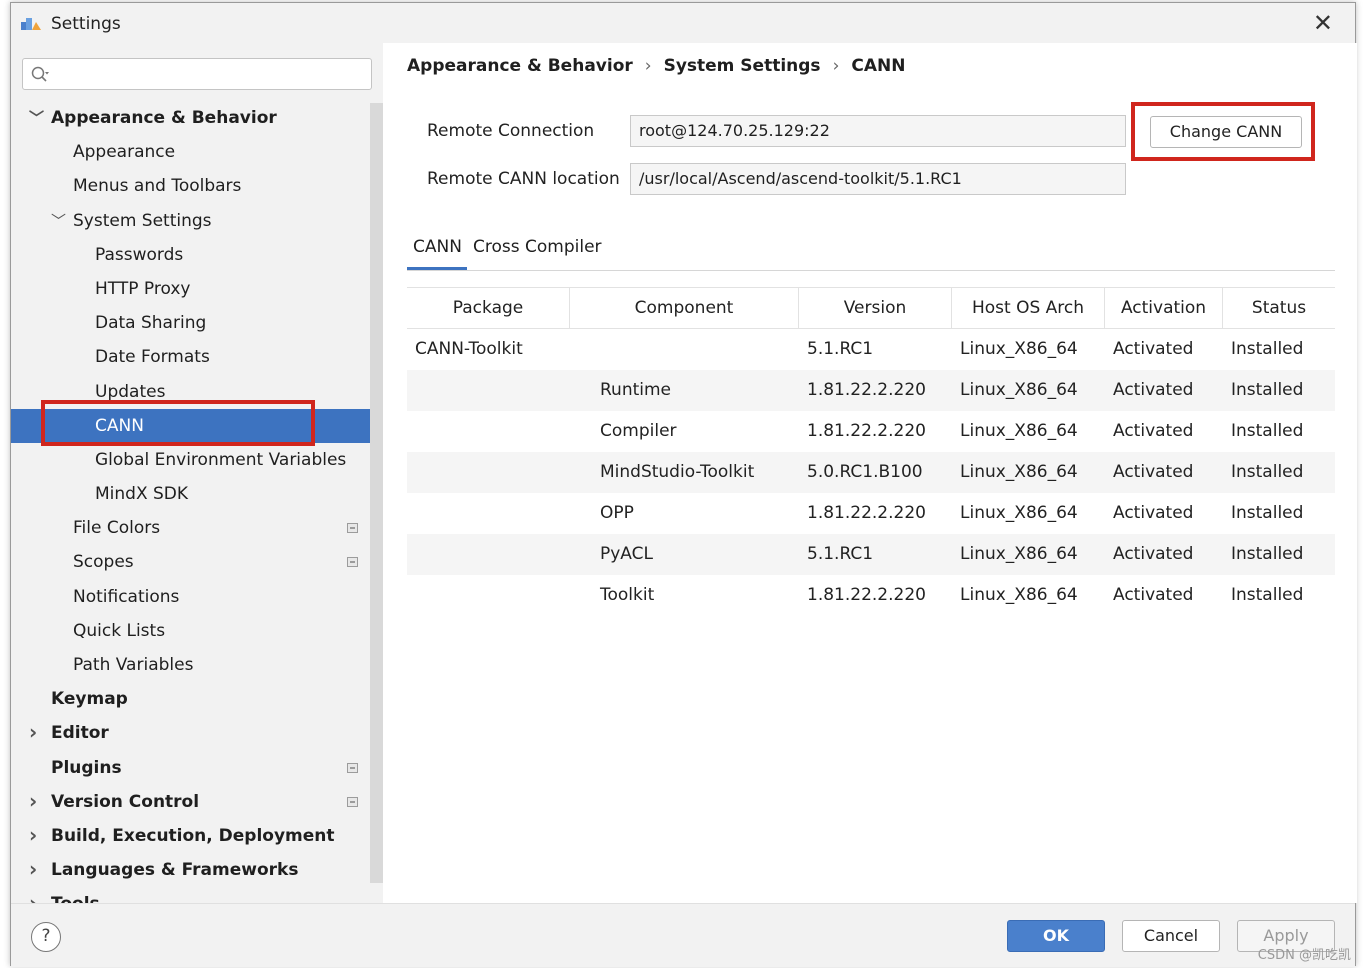 This screenshot has width=1366, height=968. What do you see at coordinates (190, 870) in the screenshot?
I see `sidebar-item-languages-frameworks: › Languages & Frameworks` at bounding box center [190, 870].